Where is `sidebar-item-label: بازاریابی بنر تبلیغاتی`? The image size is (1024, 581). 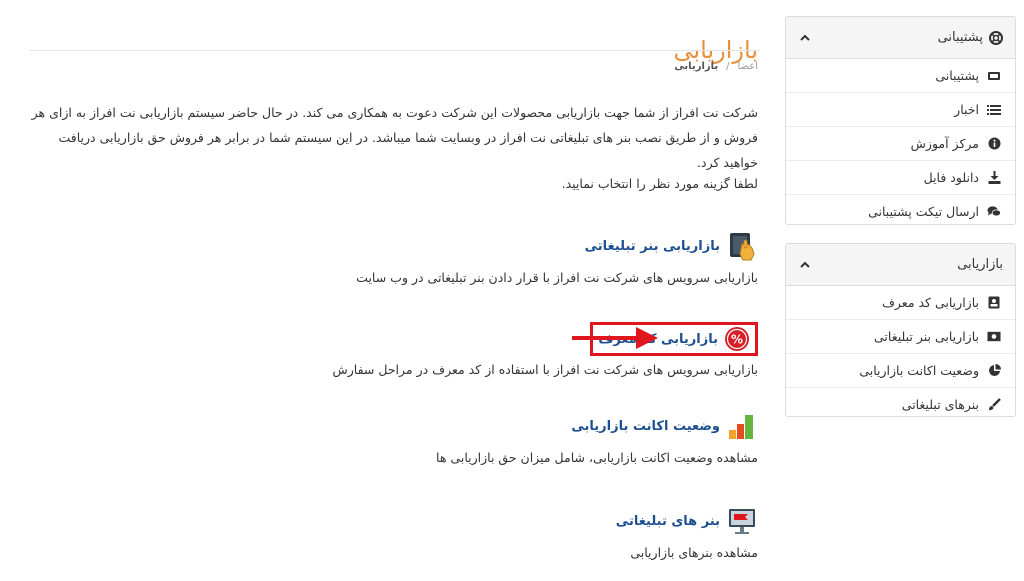 sidebar-item-label: بازاریابی بنر تبلیغاتی is located at coordinates (926, 336).